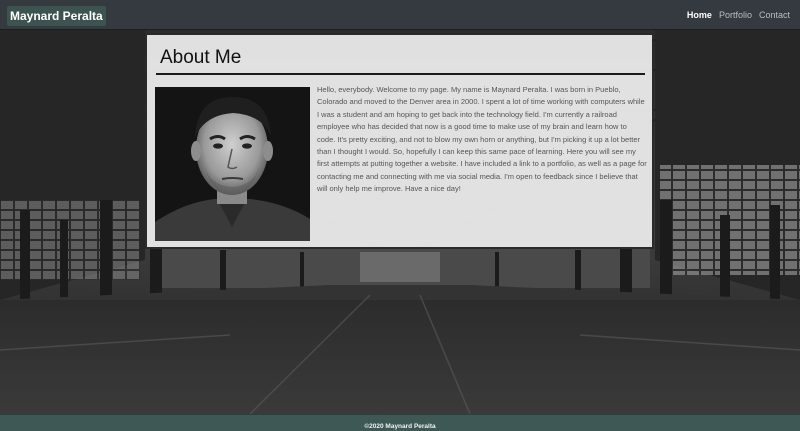  What do you see at coordinates (699, 15) in the screenshot?
I see `nav-link-home: Home` at bounding box center [699, 15].